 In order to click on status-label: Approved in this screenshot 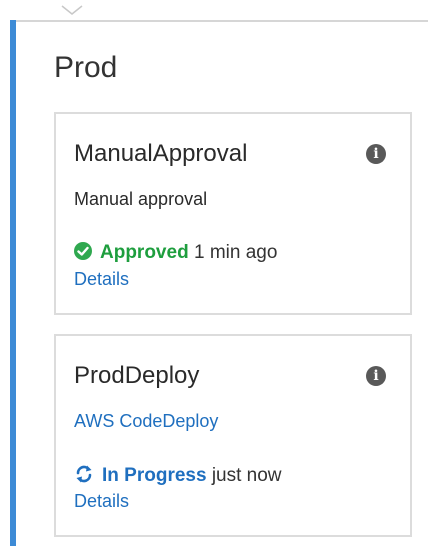, I will do `click(144, 252)`.